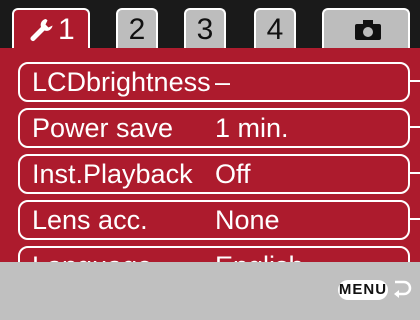 Image resolution: width=420 pixels, height=320 pixels. I want to click on menu-item-power-save: Power save 1 min., so click(219, 128).